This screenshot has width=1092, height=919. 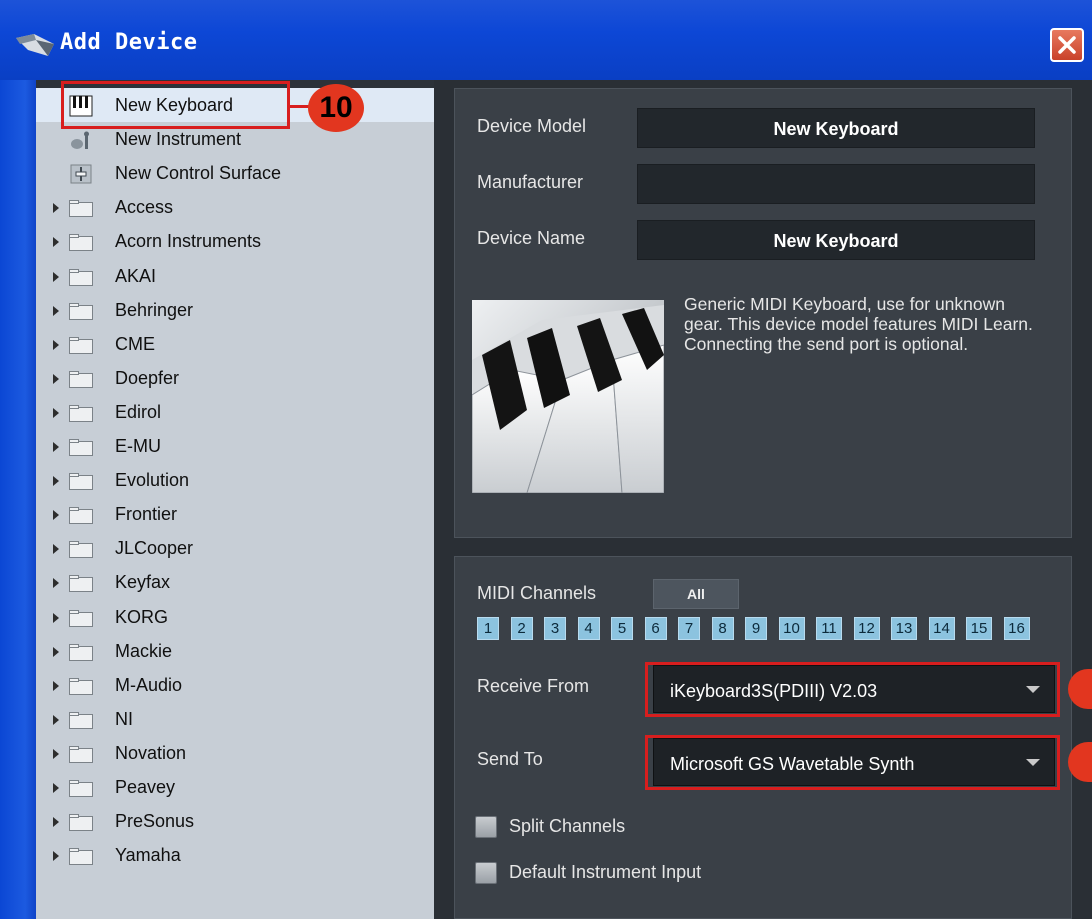 What do you see at coordinates (866, 628) in the screenshot?
I see `midi-channel-12: 12` at bounding box center [866, 628].